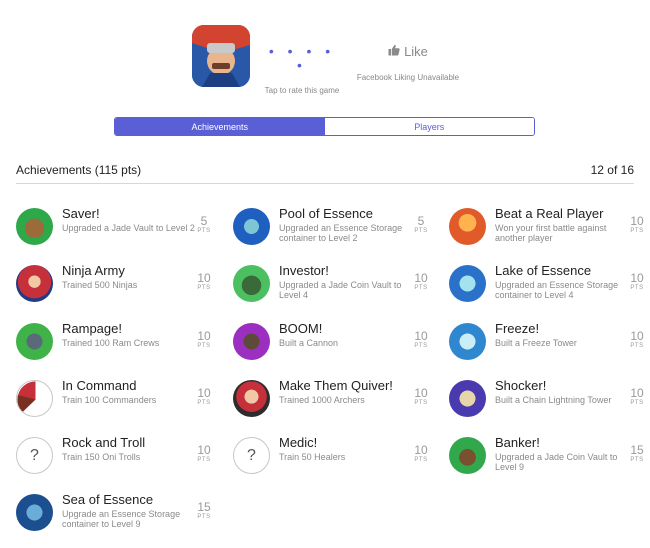 The width and height of the screenshot is (650, 548). I want to click on achievement-desc: Train 50 Healers, so click(312, 457).